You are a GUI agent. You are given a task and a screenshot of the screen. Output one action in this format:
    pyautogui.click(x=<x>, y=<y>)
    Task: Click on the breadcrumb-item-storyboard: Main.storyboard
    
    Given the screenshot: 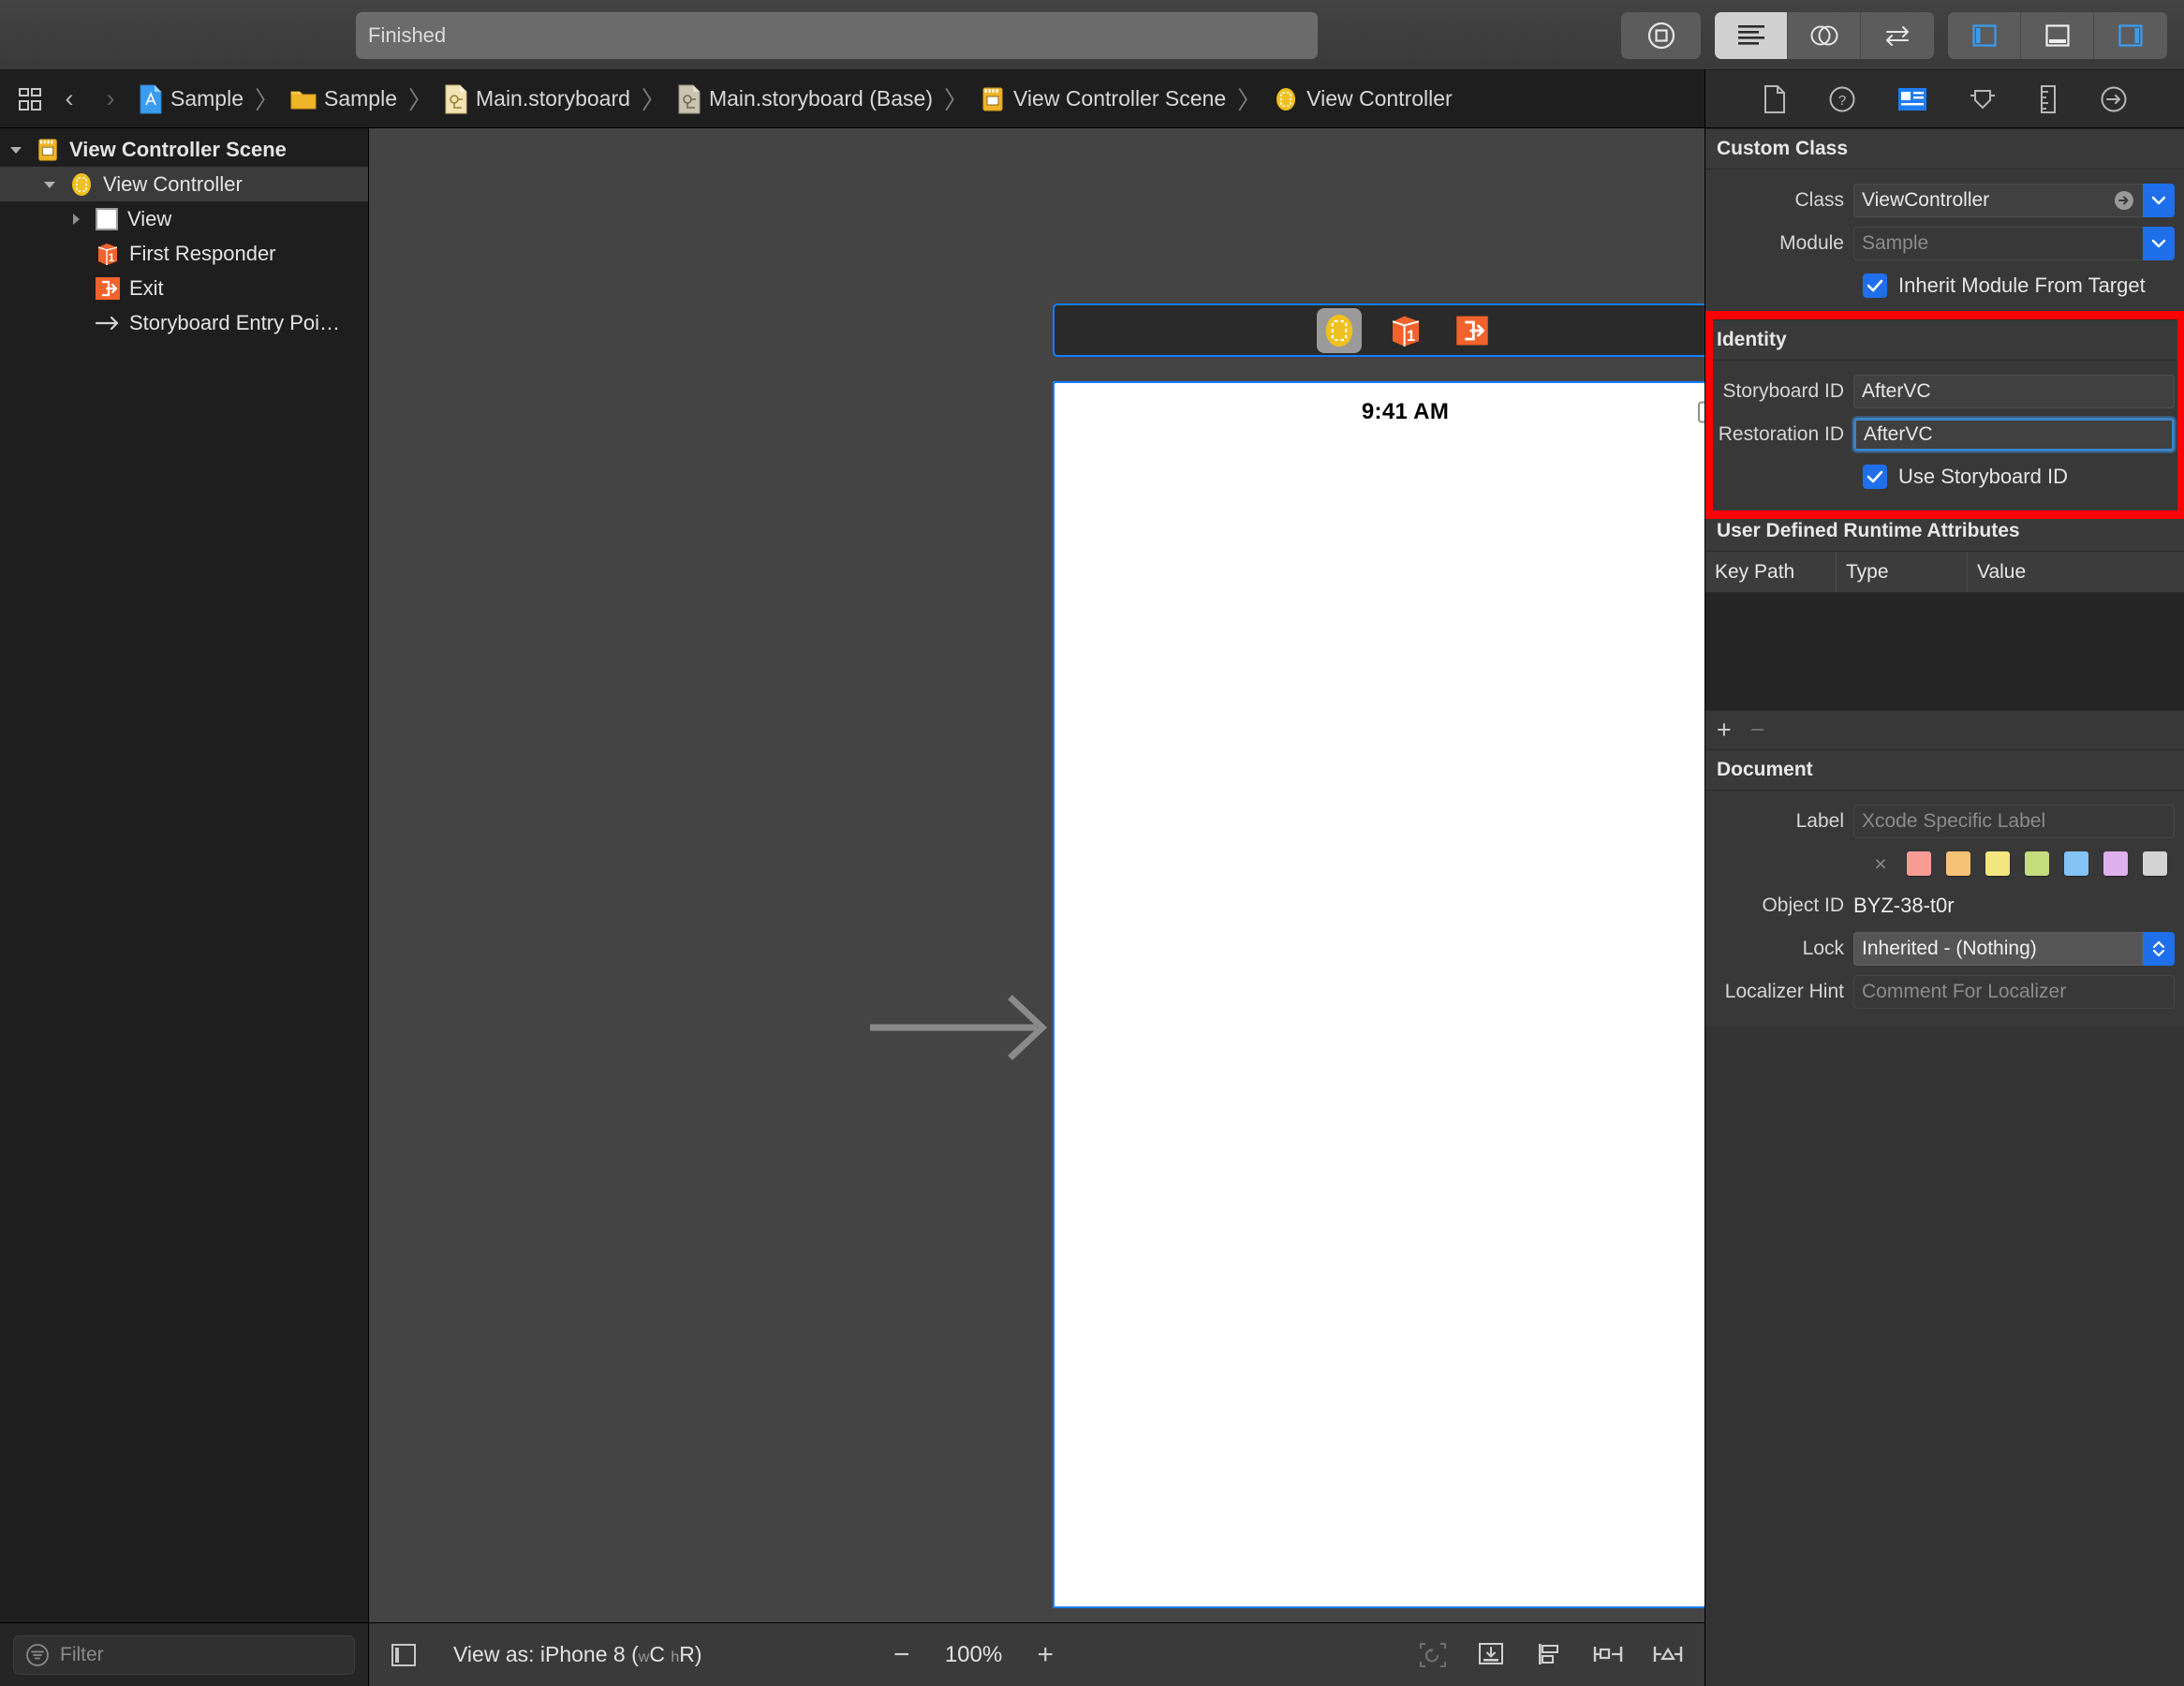 What is the action you would take?
    pyautogui.click(x=537, y=99)
    